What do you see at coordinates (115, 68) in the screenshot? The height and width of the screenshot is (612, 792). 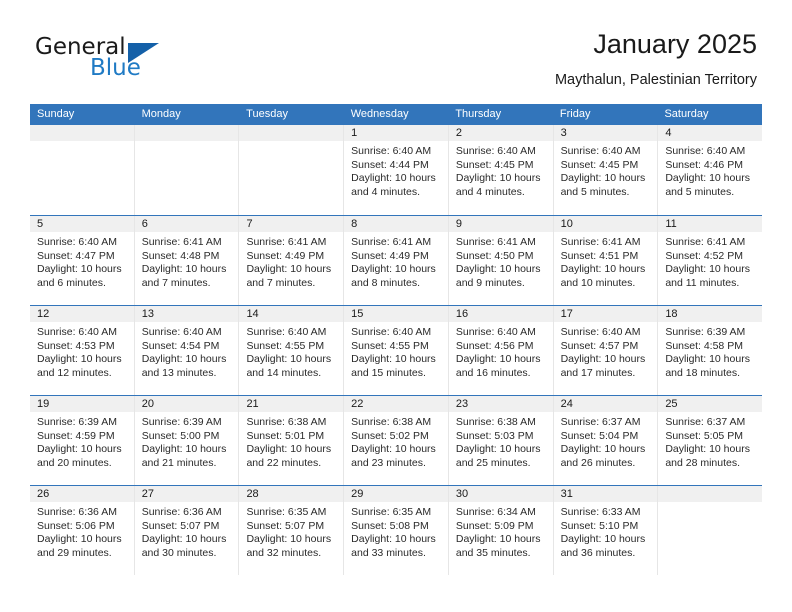 I see `logo-text-blue: Blue` at bounding box center [115, 68].